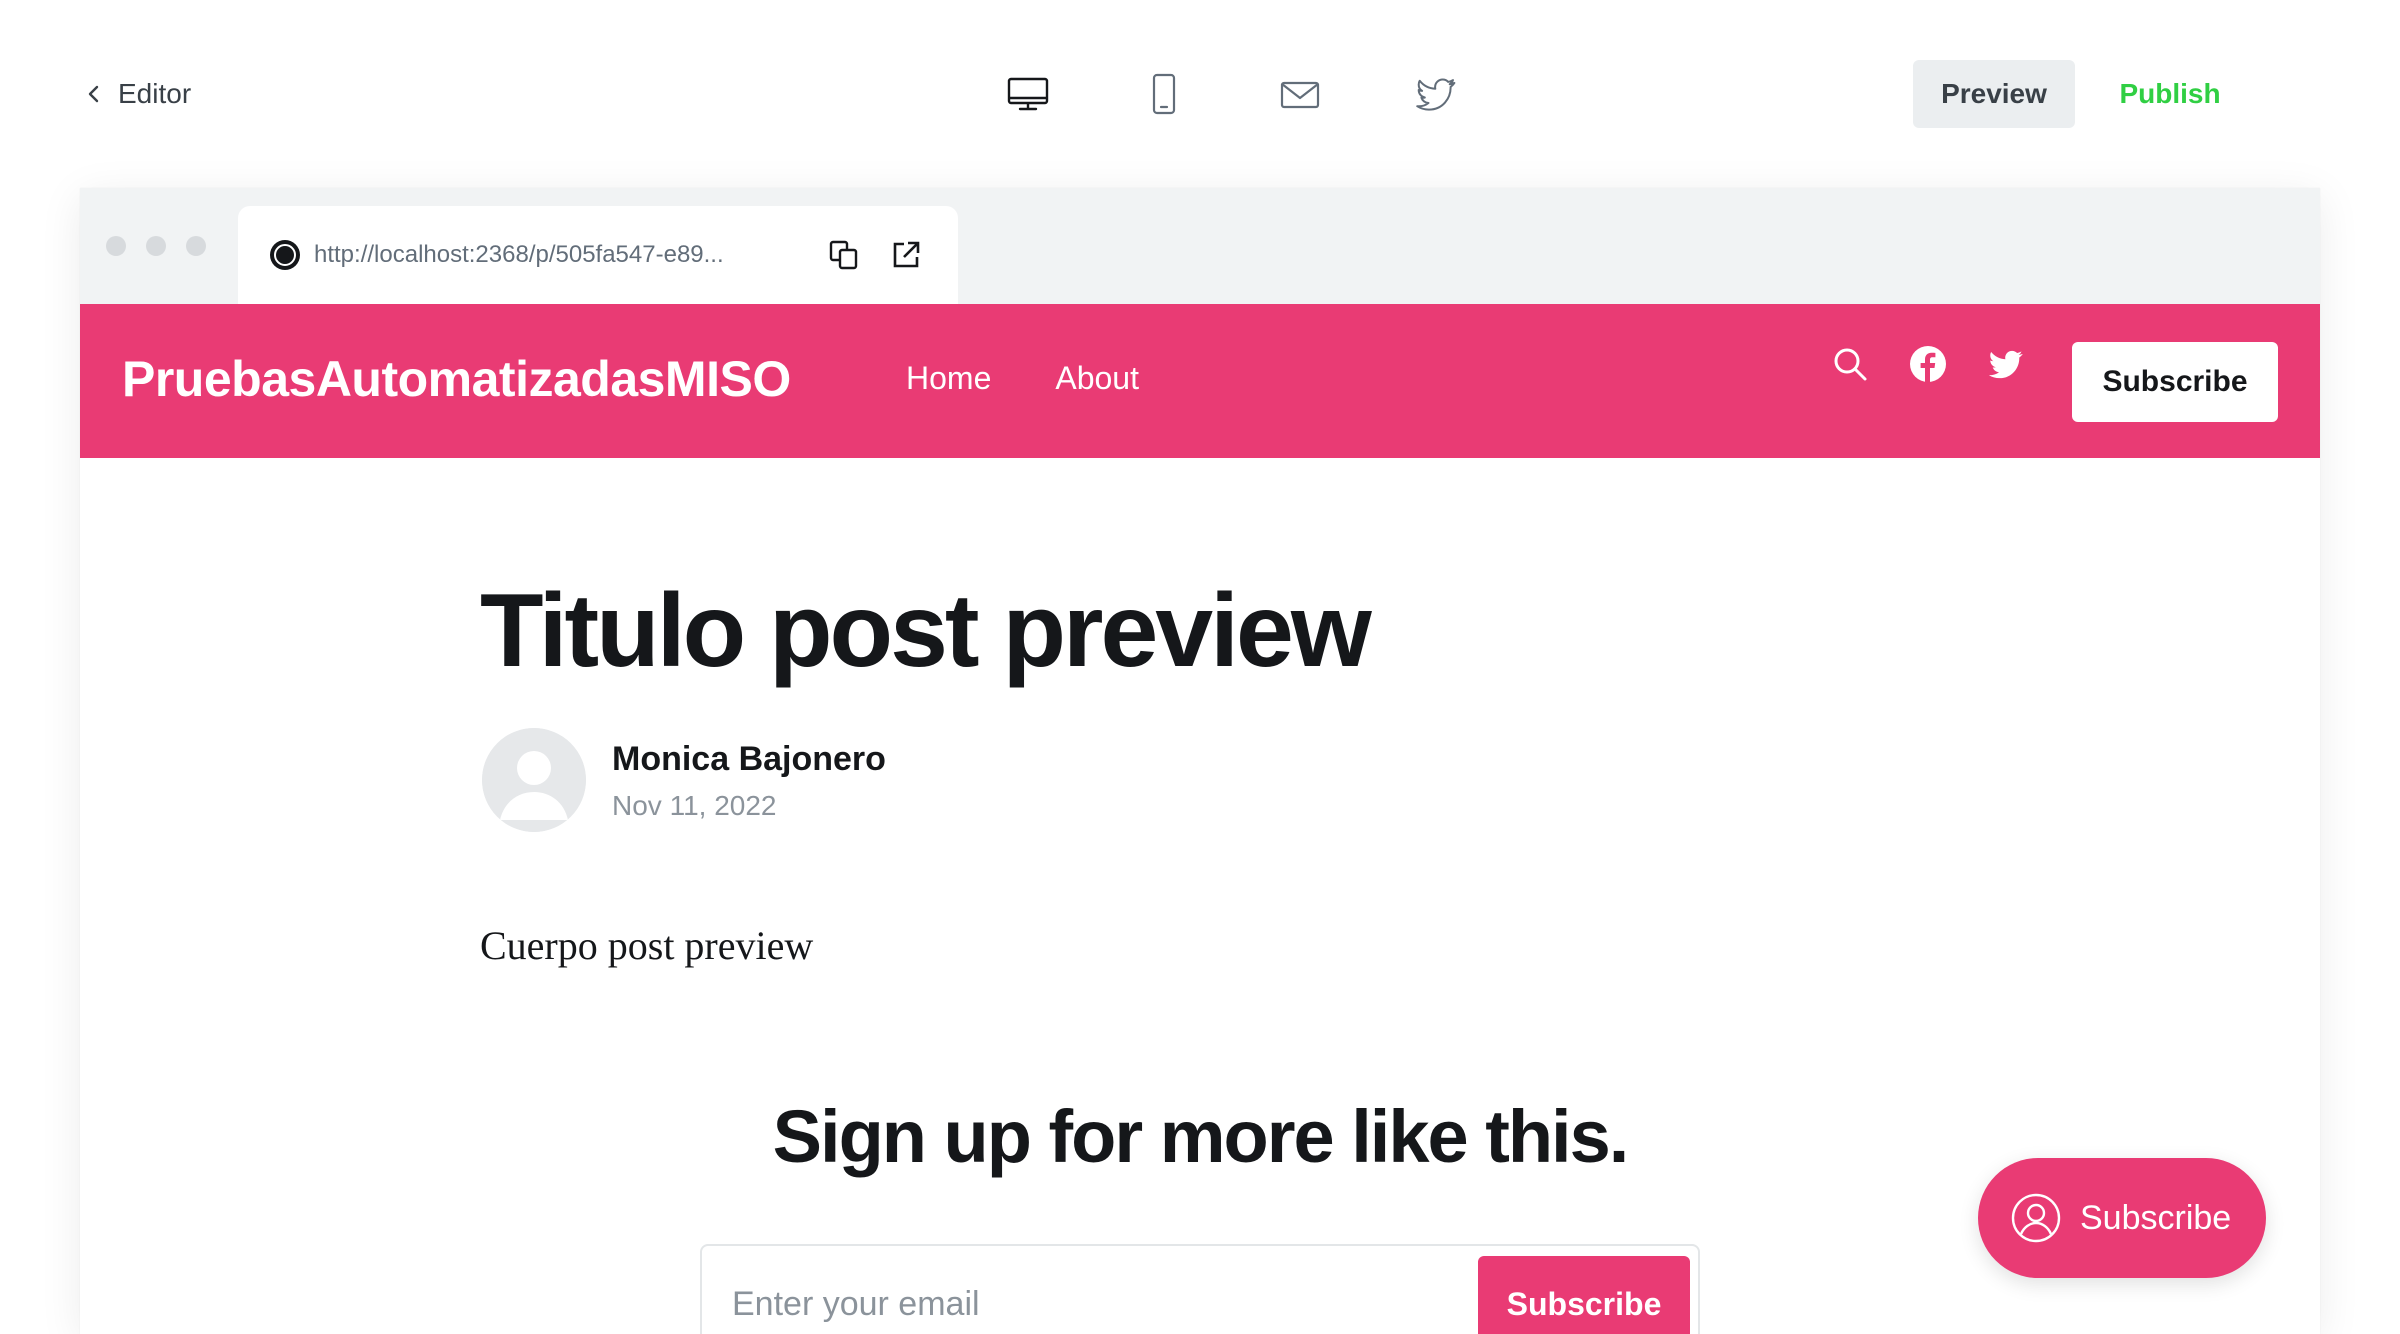  I want to click on mail-icon, so click(1300, 95).